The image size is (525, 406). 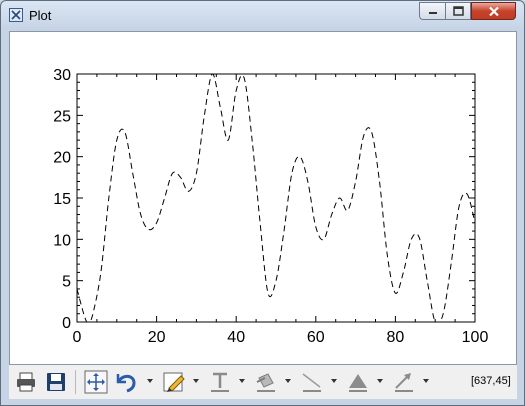 I want to click on print-button, so click(x=26, y=382).